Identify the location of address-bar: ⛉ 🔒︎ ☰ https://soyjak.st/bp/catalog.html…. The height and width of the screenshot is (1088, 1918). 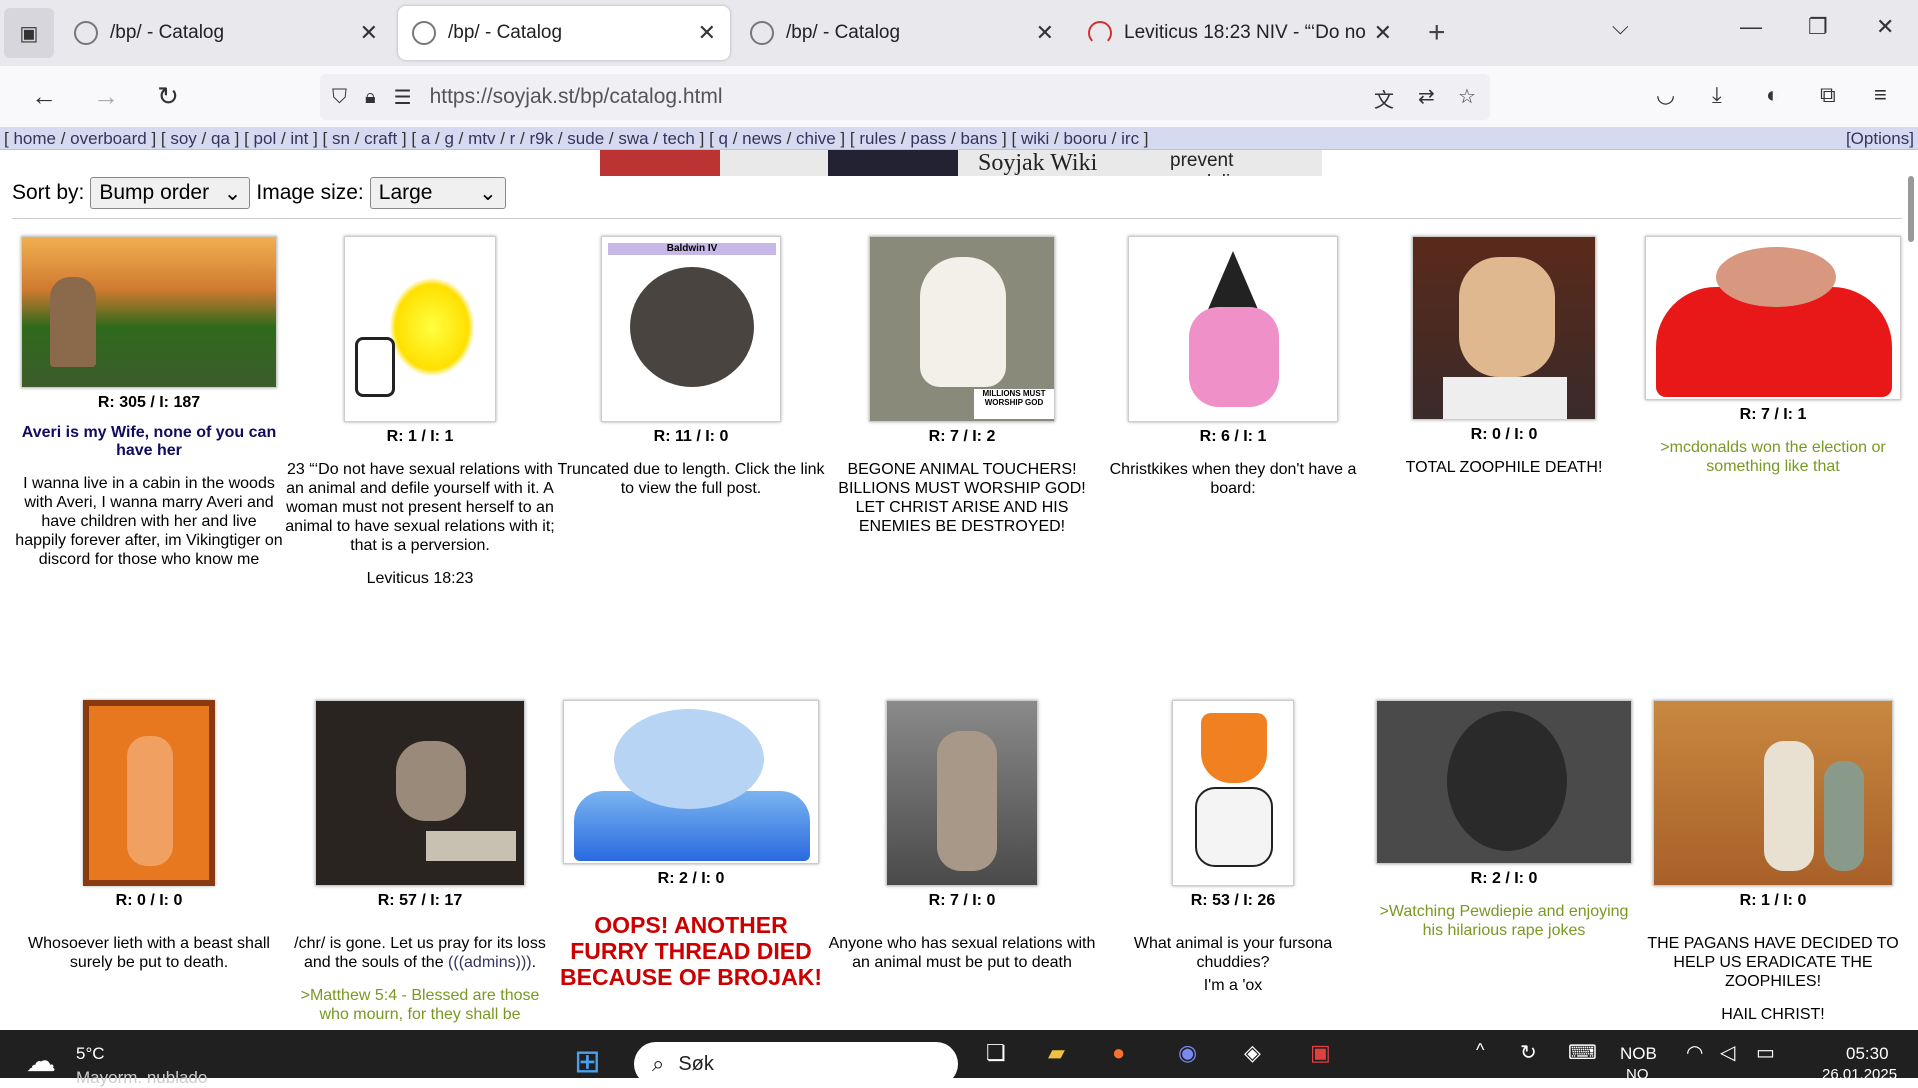
(905, 97).